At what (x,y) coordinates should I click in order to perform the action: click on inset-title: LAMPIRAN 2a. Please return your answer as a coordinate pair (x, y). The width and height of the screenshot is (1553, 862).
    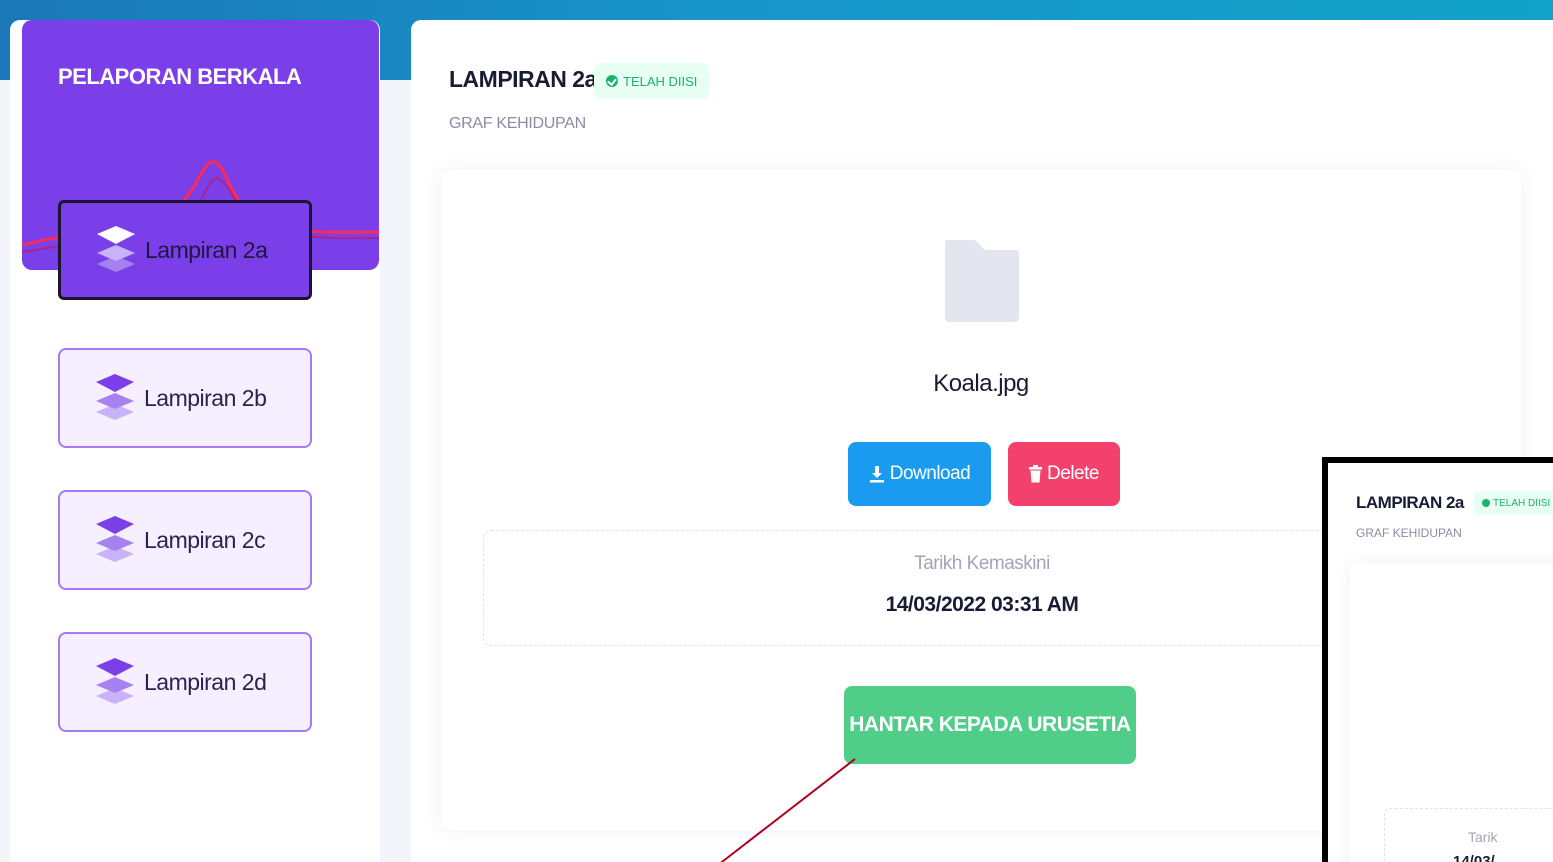
    Looking at the image, I should click on (1410, 502).